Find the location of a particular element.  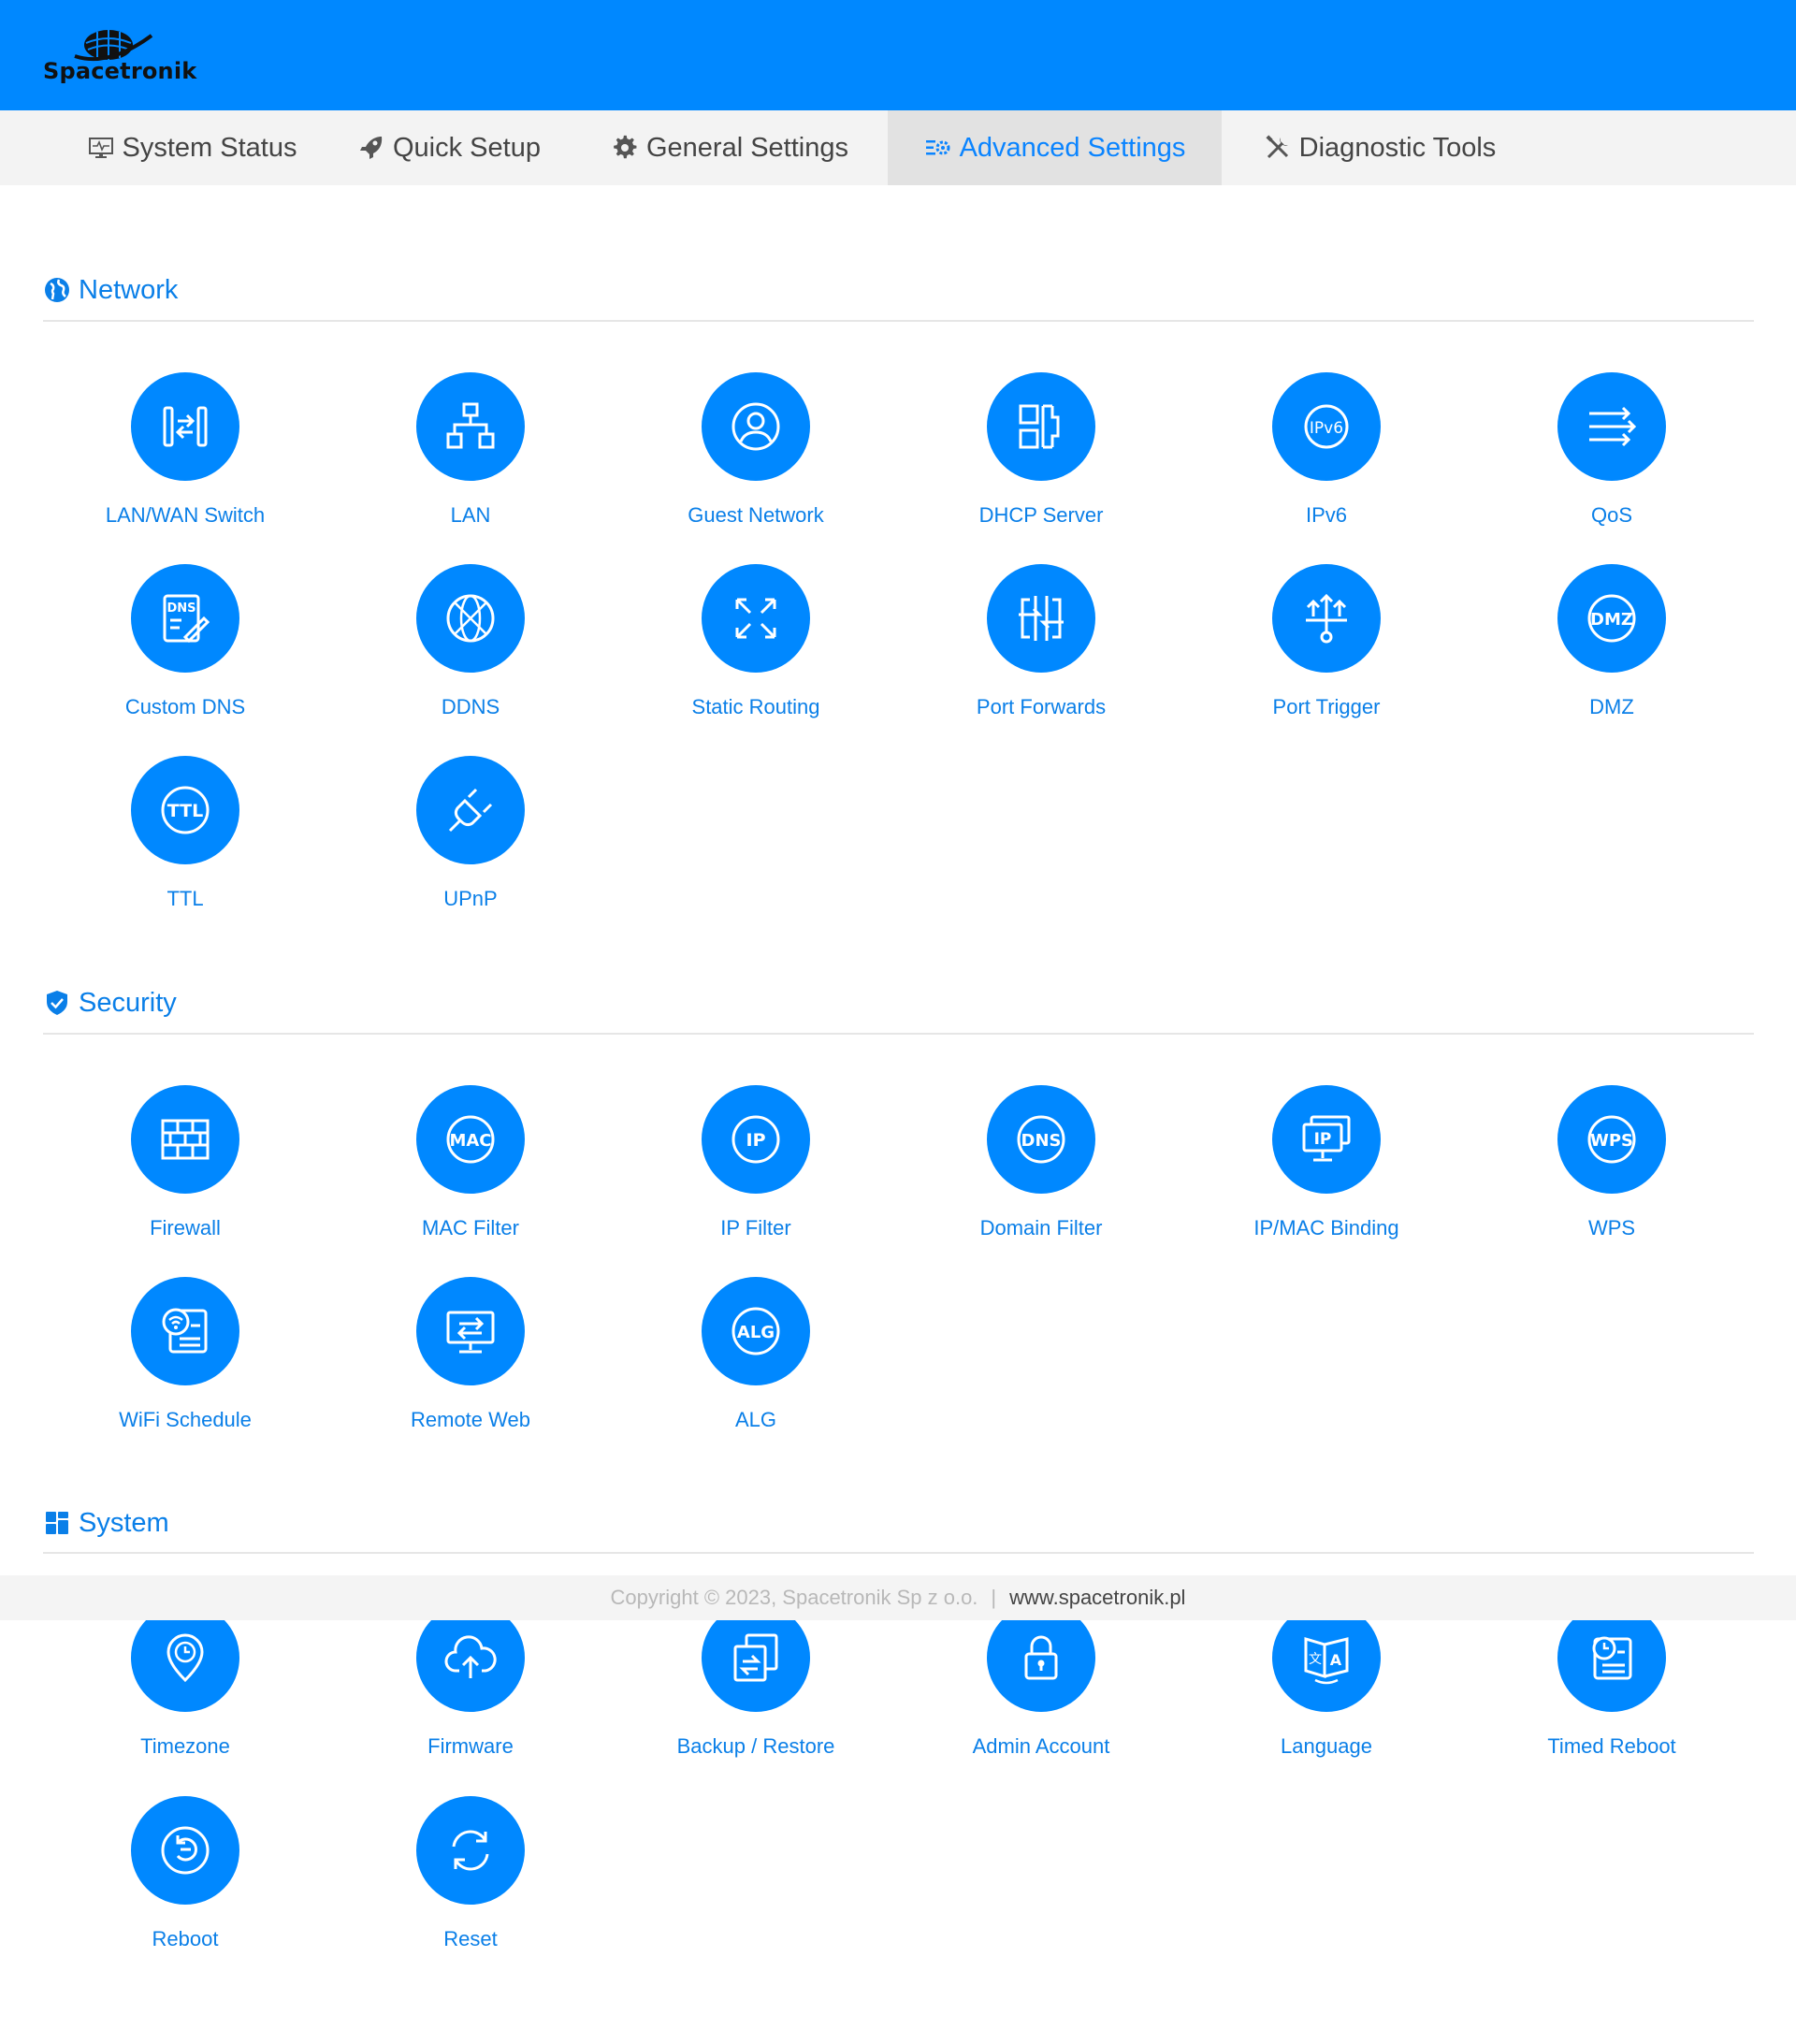

tile-alg: ALG ALG is located at coordinates (755, 1361).